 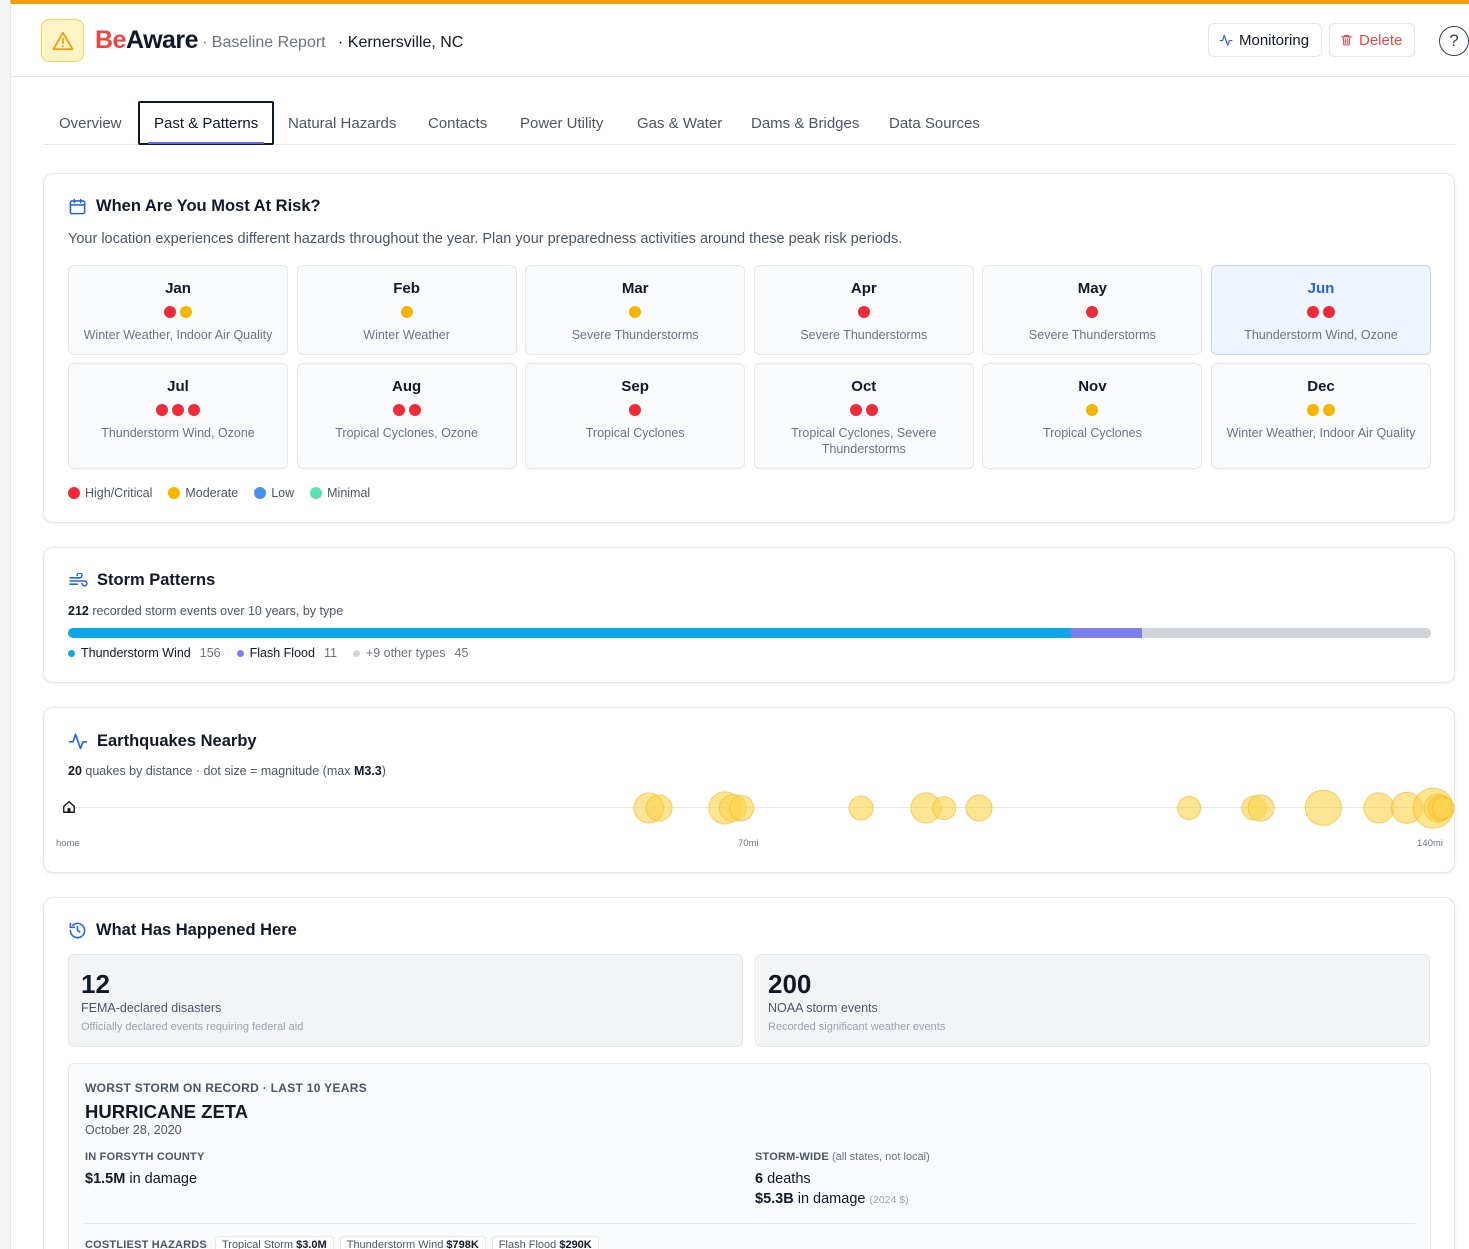 I want to click on home-icon, so click(x=69, y=807).